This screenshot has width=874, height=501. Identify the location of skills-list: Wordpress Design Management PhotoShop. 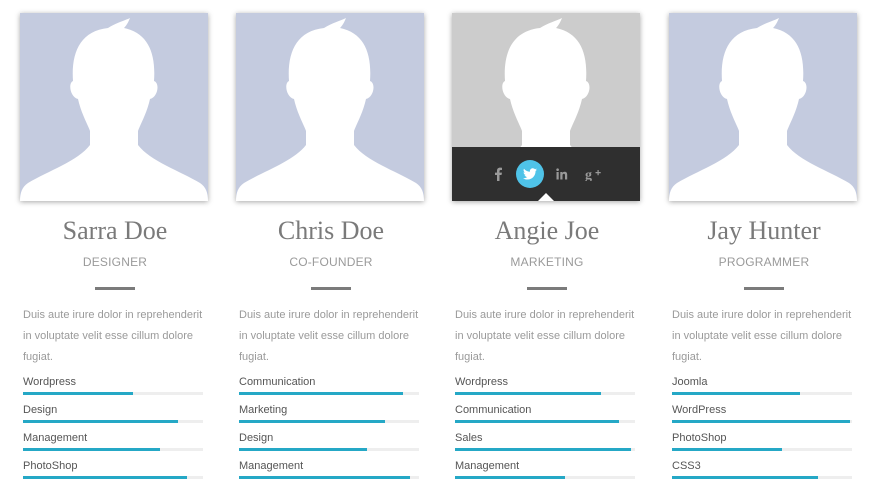
(113, 430).